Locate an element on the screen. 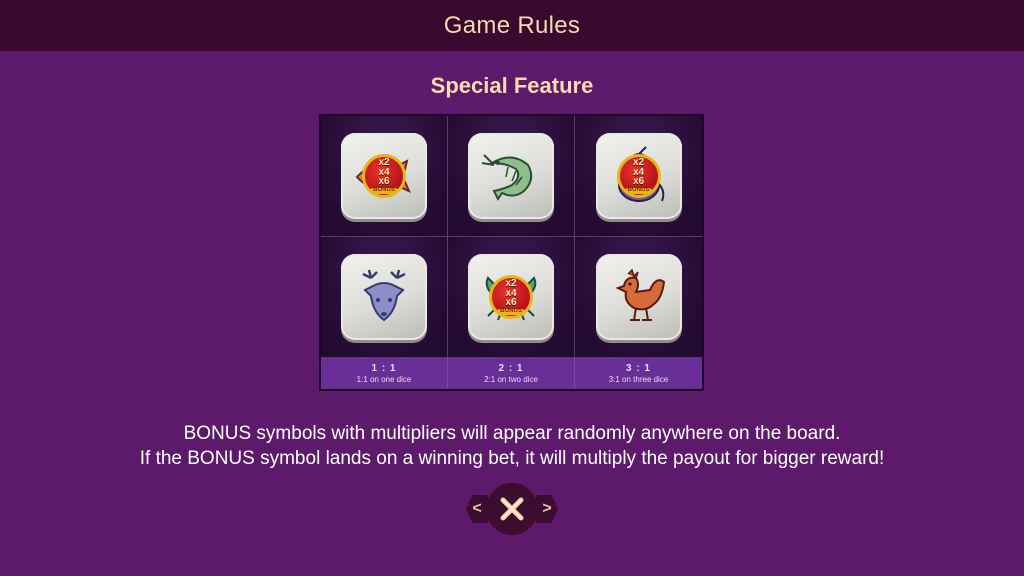 The image size is (1024, 576). rooster-tile is located at coordinates (638, 297).